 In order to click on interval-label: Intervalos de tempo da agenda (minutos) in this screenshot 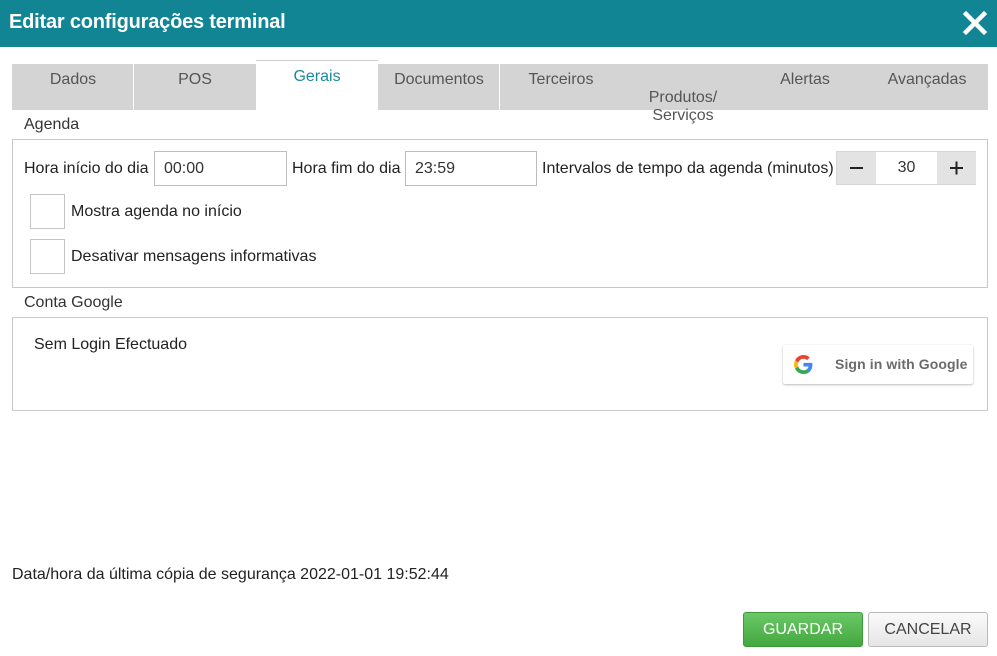, I will do `click(688, 168)`.